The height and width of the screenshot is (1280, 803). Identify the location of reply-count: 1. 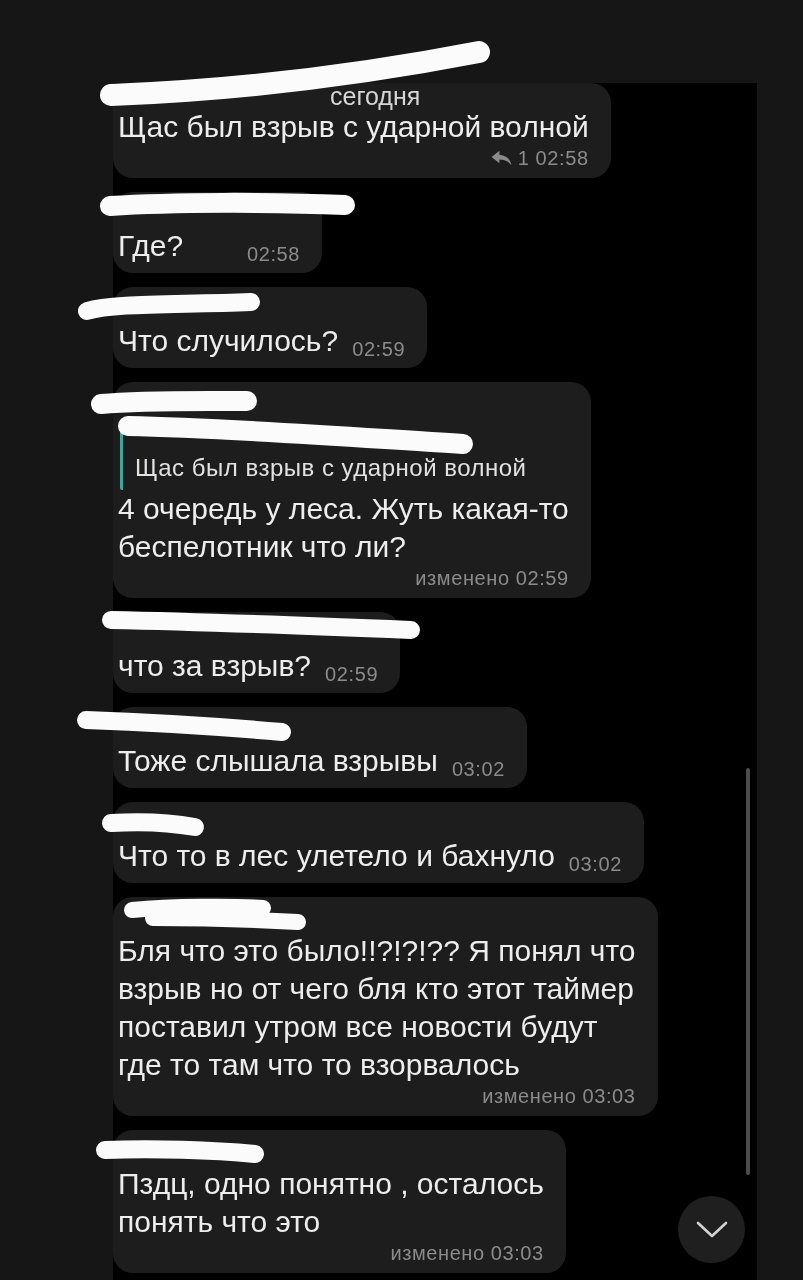
(523, 158).